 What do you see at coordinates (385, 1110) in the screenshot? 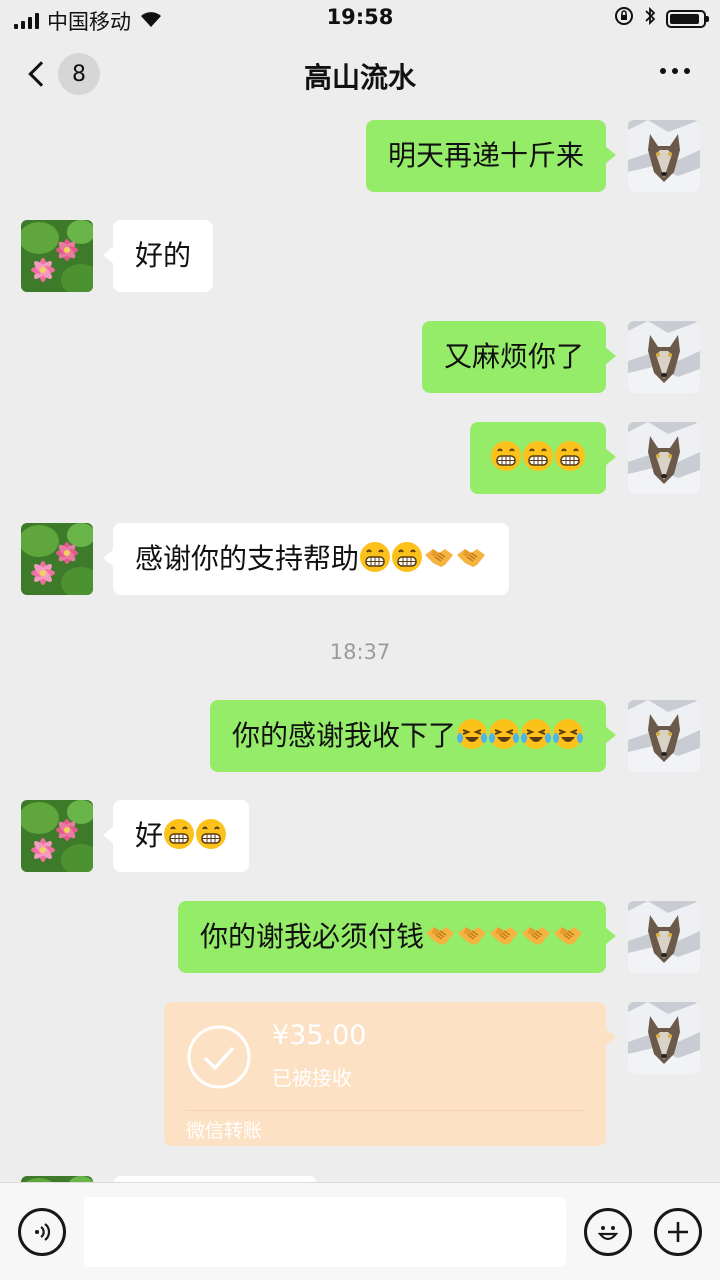
I see `transfer-divider` at bounding box center [385, 1110].